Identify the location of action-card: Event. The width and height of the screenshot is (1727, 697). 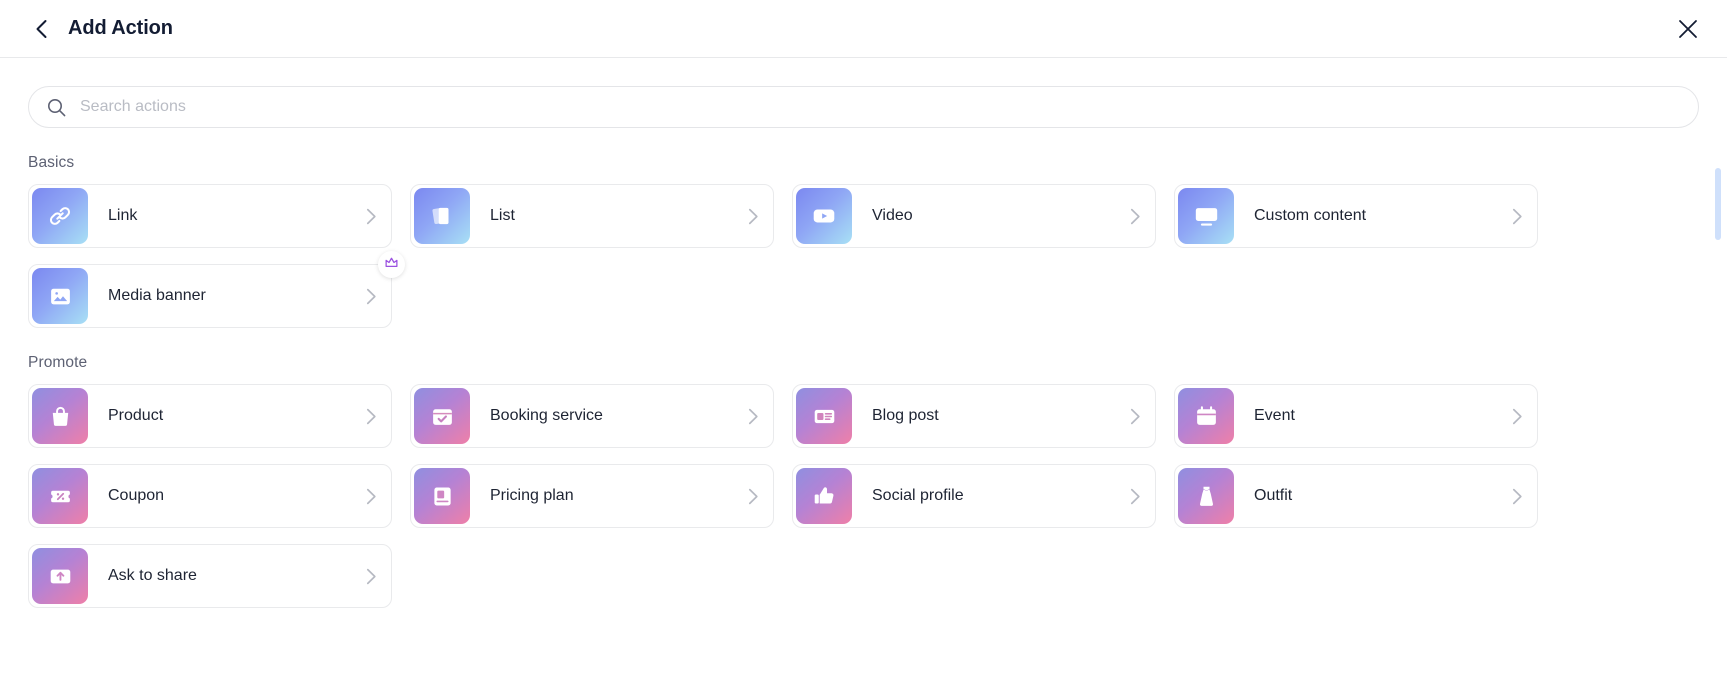
(1356, 416).